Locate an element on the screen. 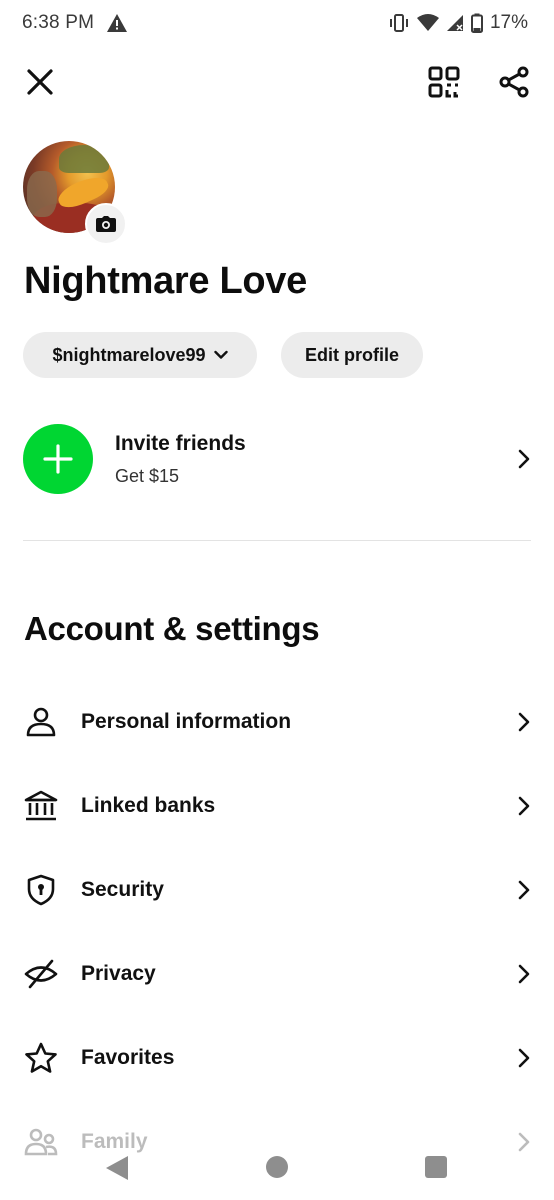 The image size is (554, 1200). invite-title: Invite friends is located at coordinates (180, 443).